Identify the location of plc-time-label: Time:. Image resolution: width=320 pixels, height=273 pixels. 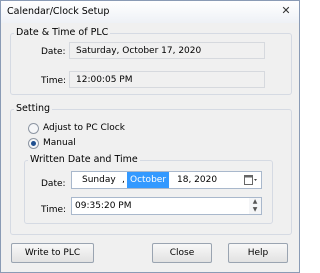
(54, 81).